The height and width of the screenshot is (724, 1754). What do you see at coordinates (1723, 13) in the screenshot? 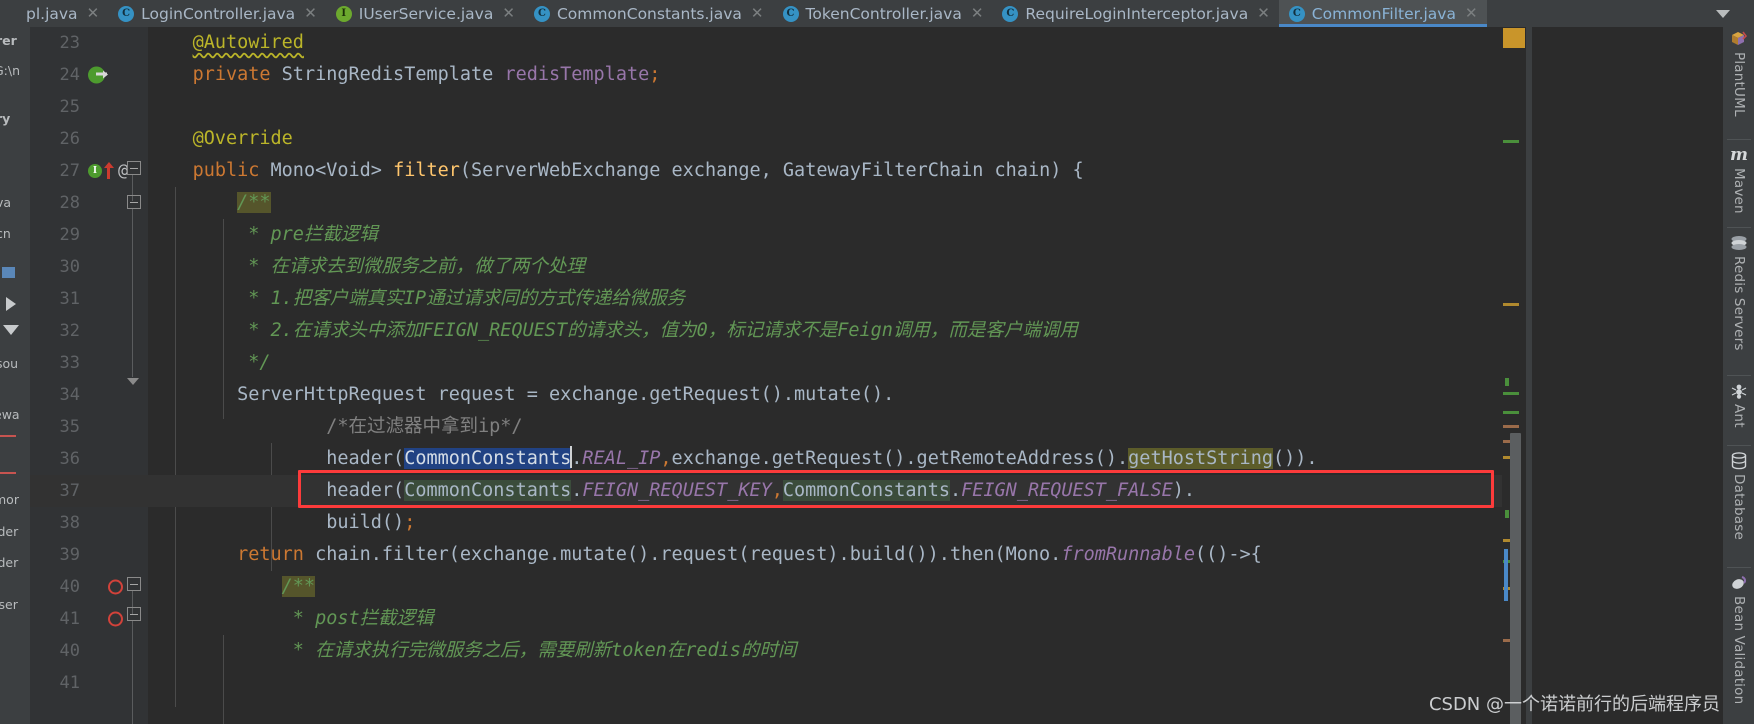
I see `tab-overflow-button` at bounding box center [1723, 13].